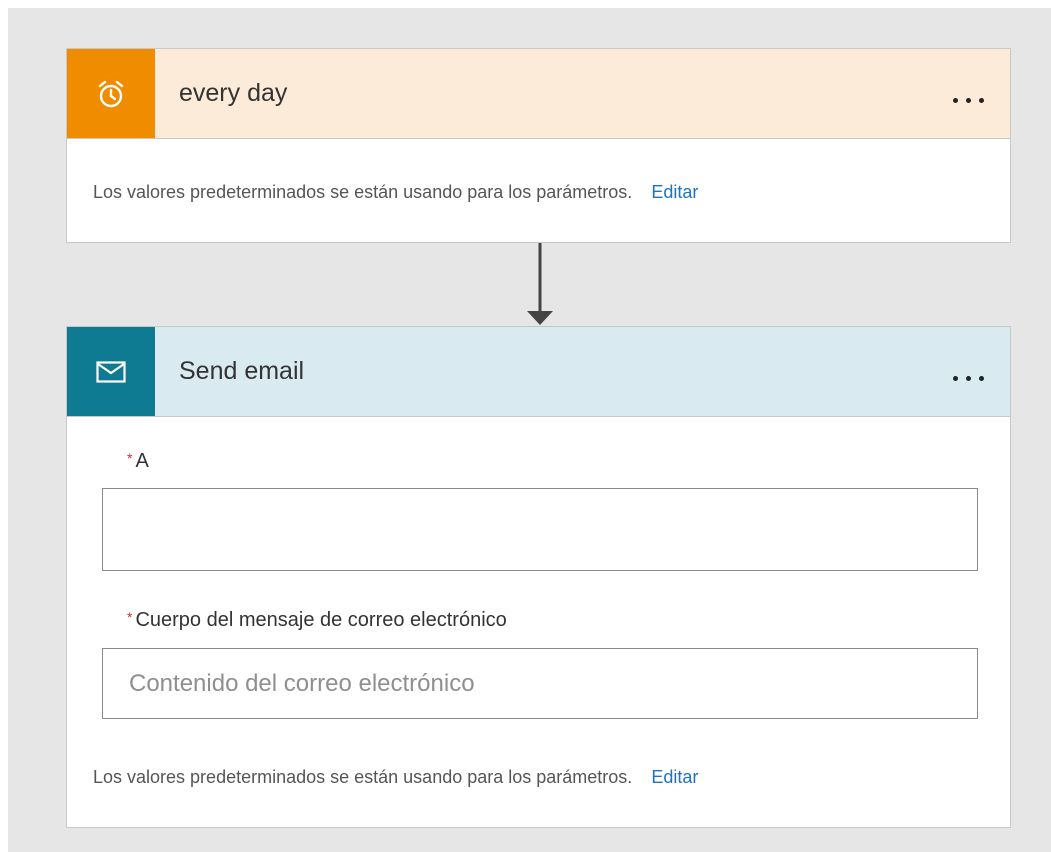  Describe the element at coordinates (540, 284) in the screenshot. I see `down-arrow-icon` at that location.